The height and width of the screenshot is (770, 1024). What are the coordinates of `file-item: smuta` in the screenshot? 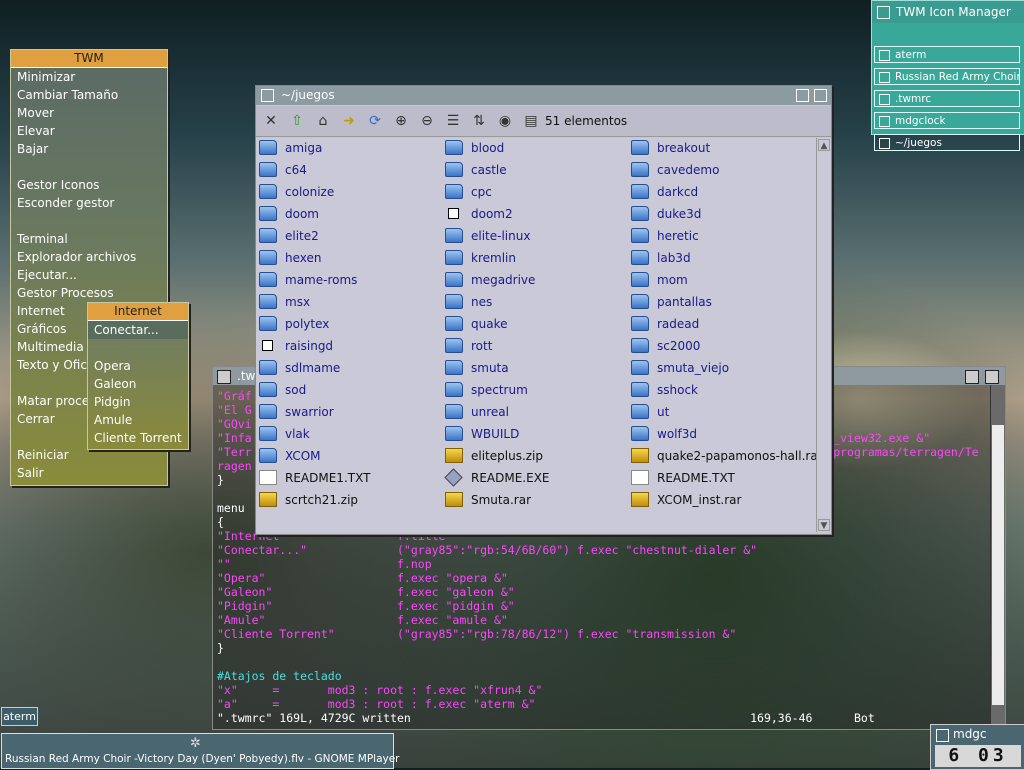 It's located at (477, 368).